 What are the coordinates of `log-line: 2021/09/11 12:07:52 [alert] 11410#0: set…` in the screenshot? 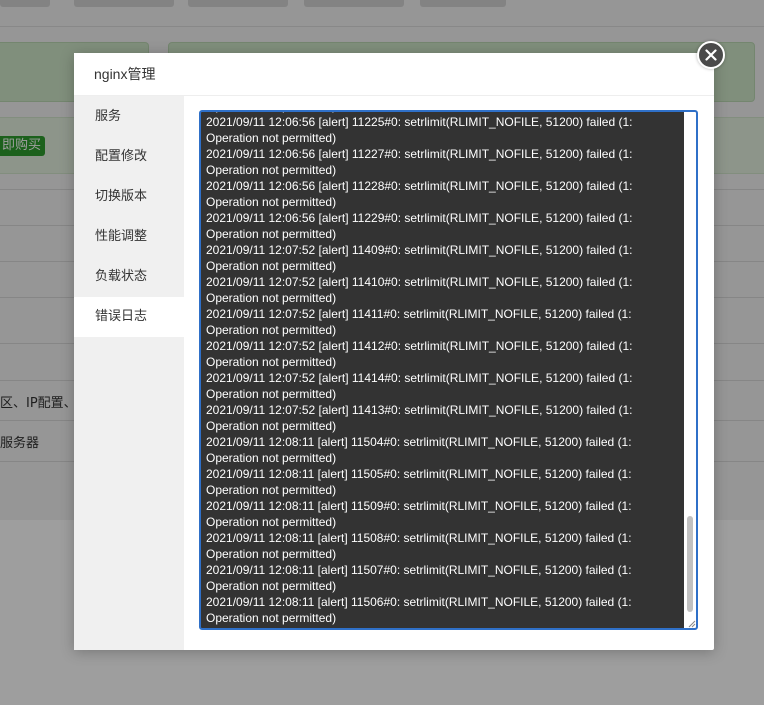 It's located at (419, 282).